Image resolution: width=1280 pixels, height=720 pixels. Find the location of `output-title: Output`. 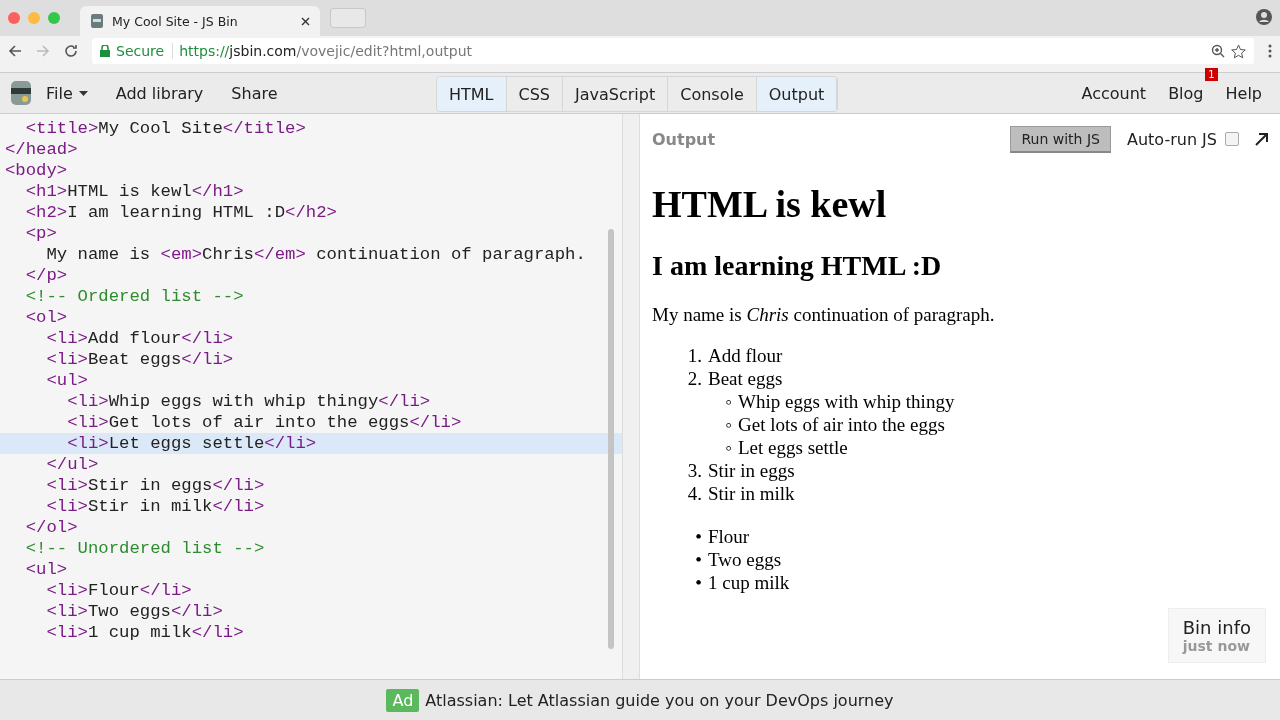

output-title: Output is located at coordinates (684, 139).